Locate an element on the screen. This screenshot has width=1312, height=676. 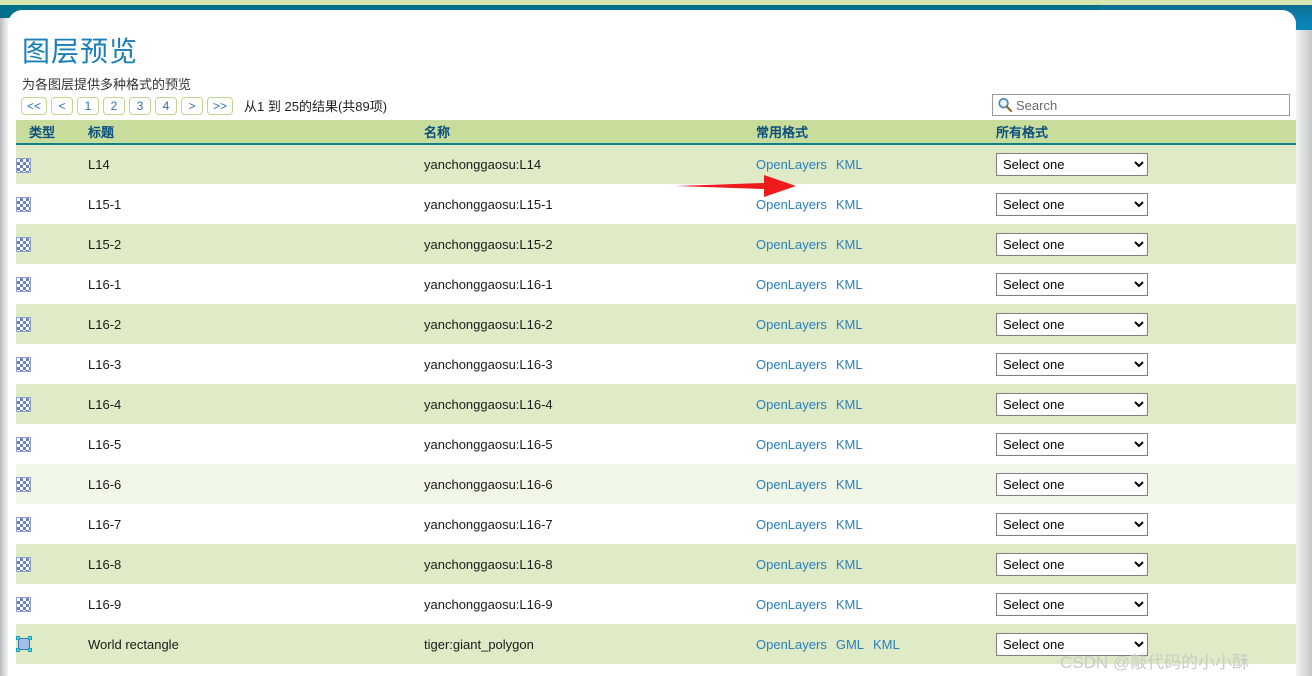
column-header-all: 所有格式 is located at coordinates (1146, 132).